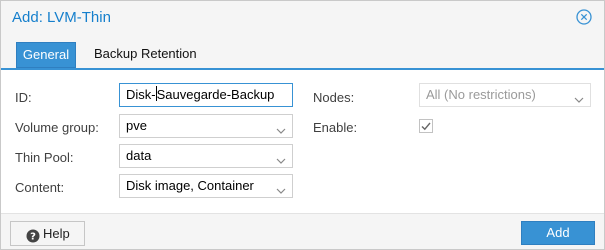 The height and width of the screenshot is (250, 605). Describe the element at coordinates (206, 126) in the screenshot. I see `volume-group-select: pve` at that location.